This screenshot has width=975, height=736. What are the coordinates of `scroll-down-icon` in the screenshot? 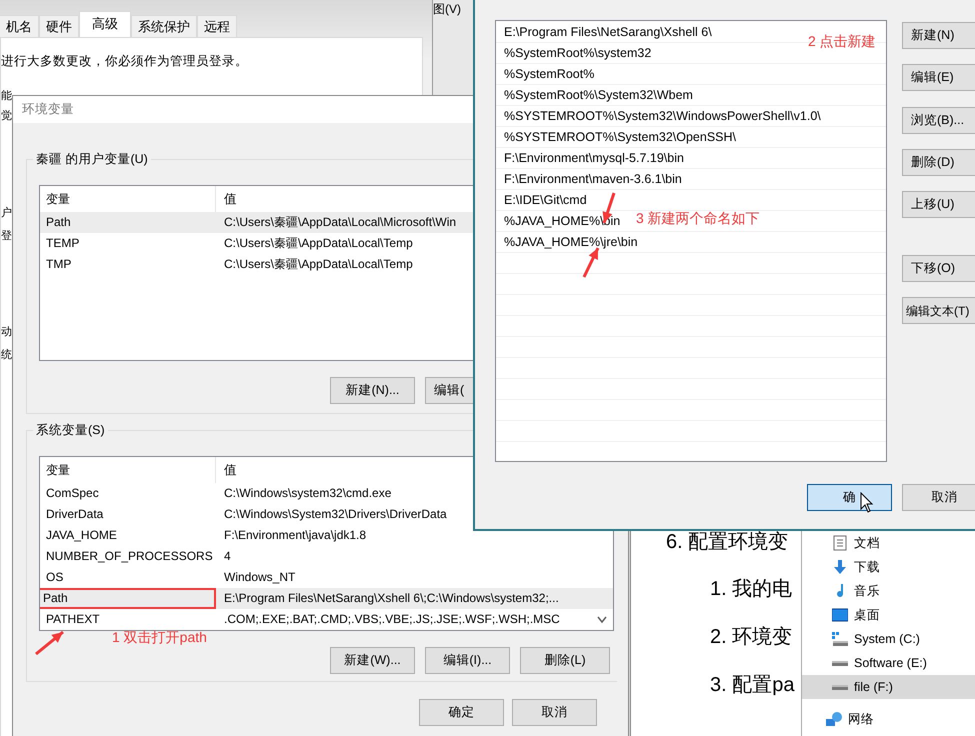 It's located at (602, 620).